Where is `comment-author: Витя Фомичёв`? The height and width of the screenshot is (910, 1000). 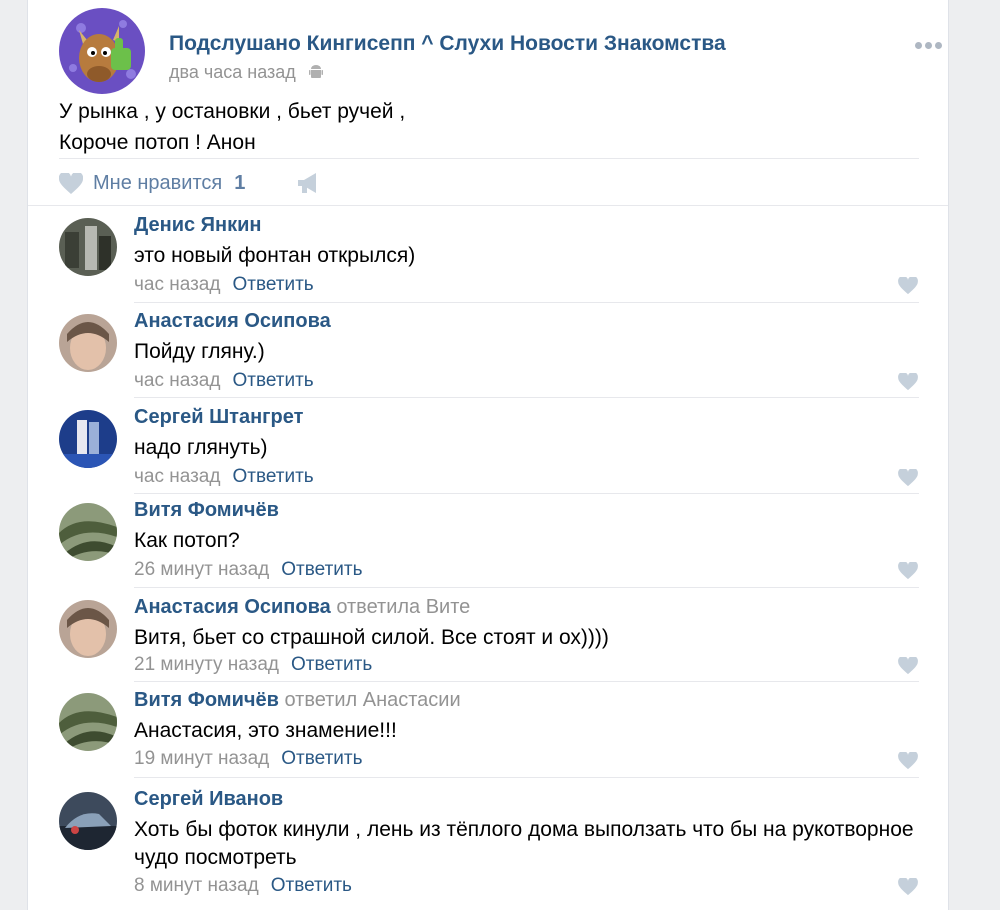
comment-author: Витя Фомичёв is located at coordinates (206, 510).